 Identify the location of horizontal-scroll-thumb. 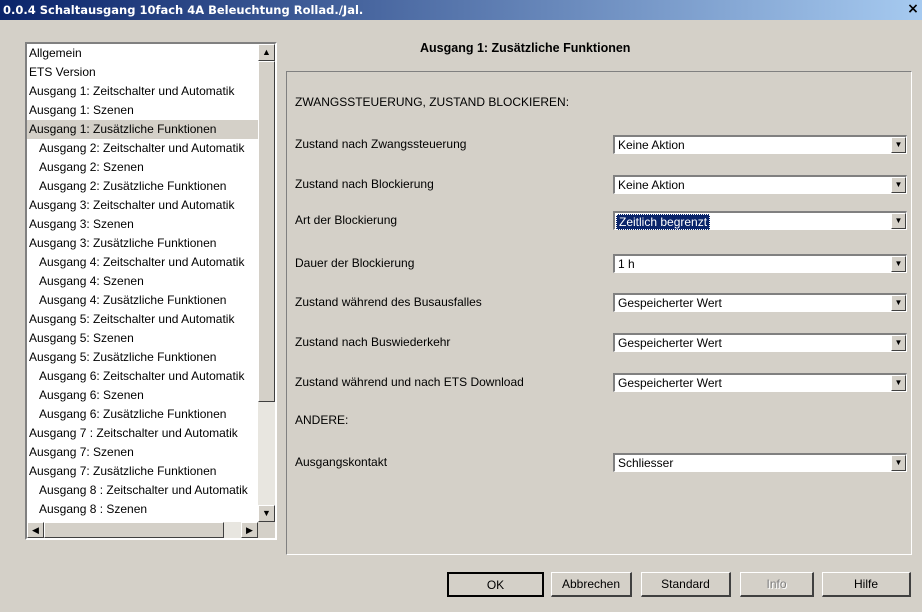
(134, 530).